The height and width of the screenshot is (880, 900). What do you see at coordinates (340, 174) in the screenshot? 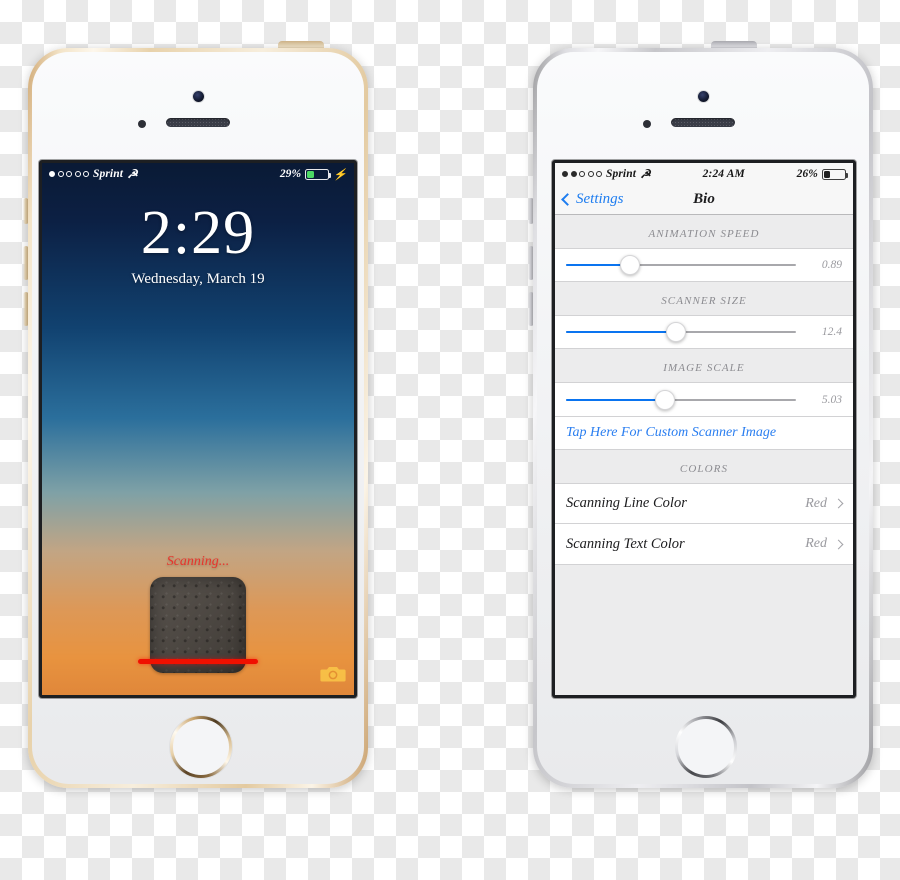
I see `lightning-bolt-icon: ⚡` at bounding box center [340, 174].